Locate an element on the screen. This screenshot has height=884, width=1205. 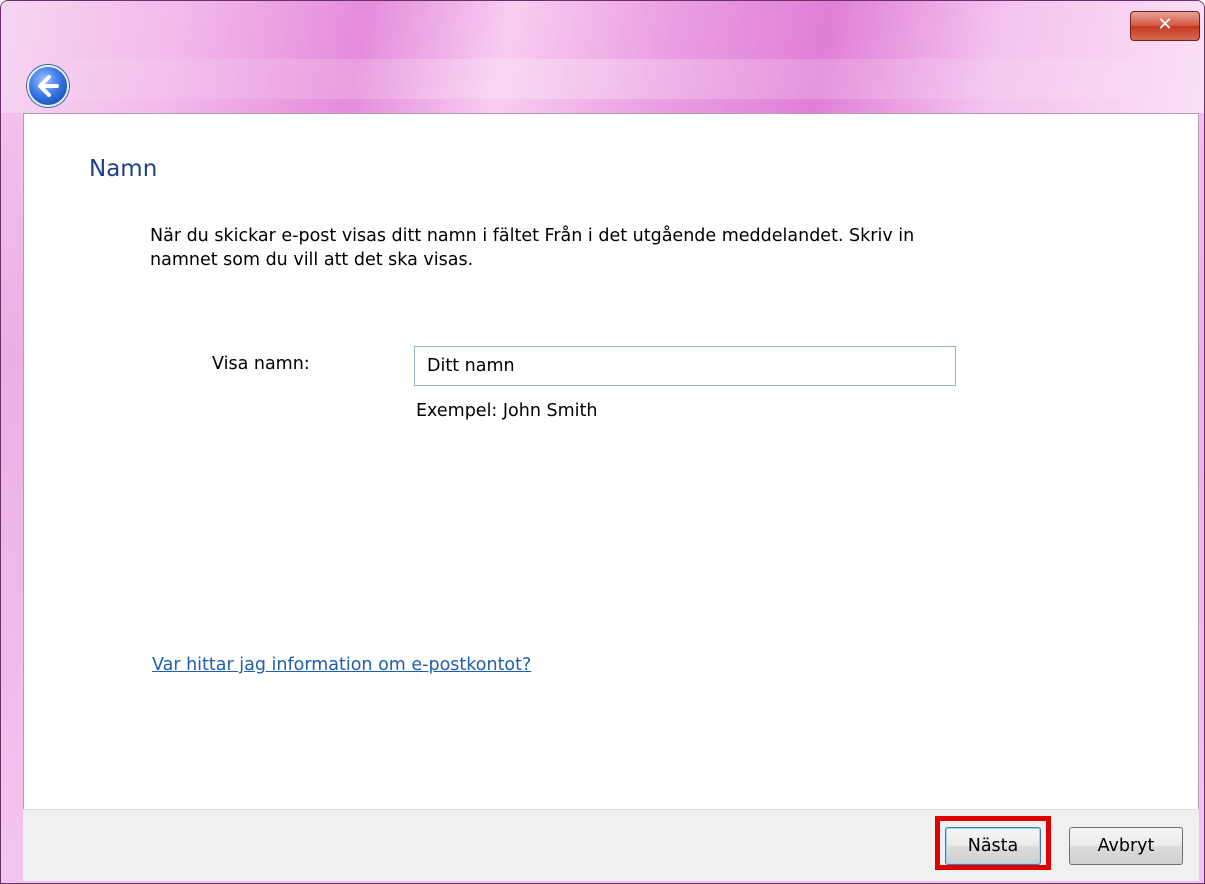
button-bar: Nästa Avbryt is located at coordinates (611, 845).